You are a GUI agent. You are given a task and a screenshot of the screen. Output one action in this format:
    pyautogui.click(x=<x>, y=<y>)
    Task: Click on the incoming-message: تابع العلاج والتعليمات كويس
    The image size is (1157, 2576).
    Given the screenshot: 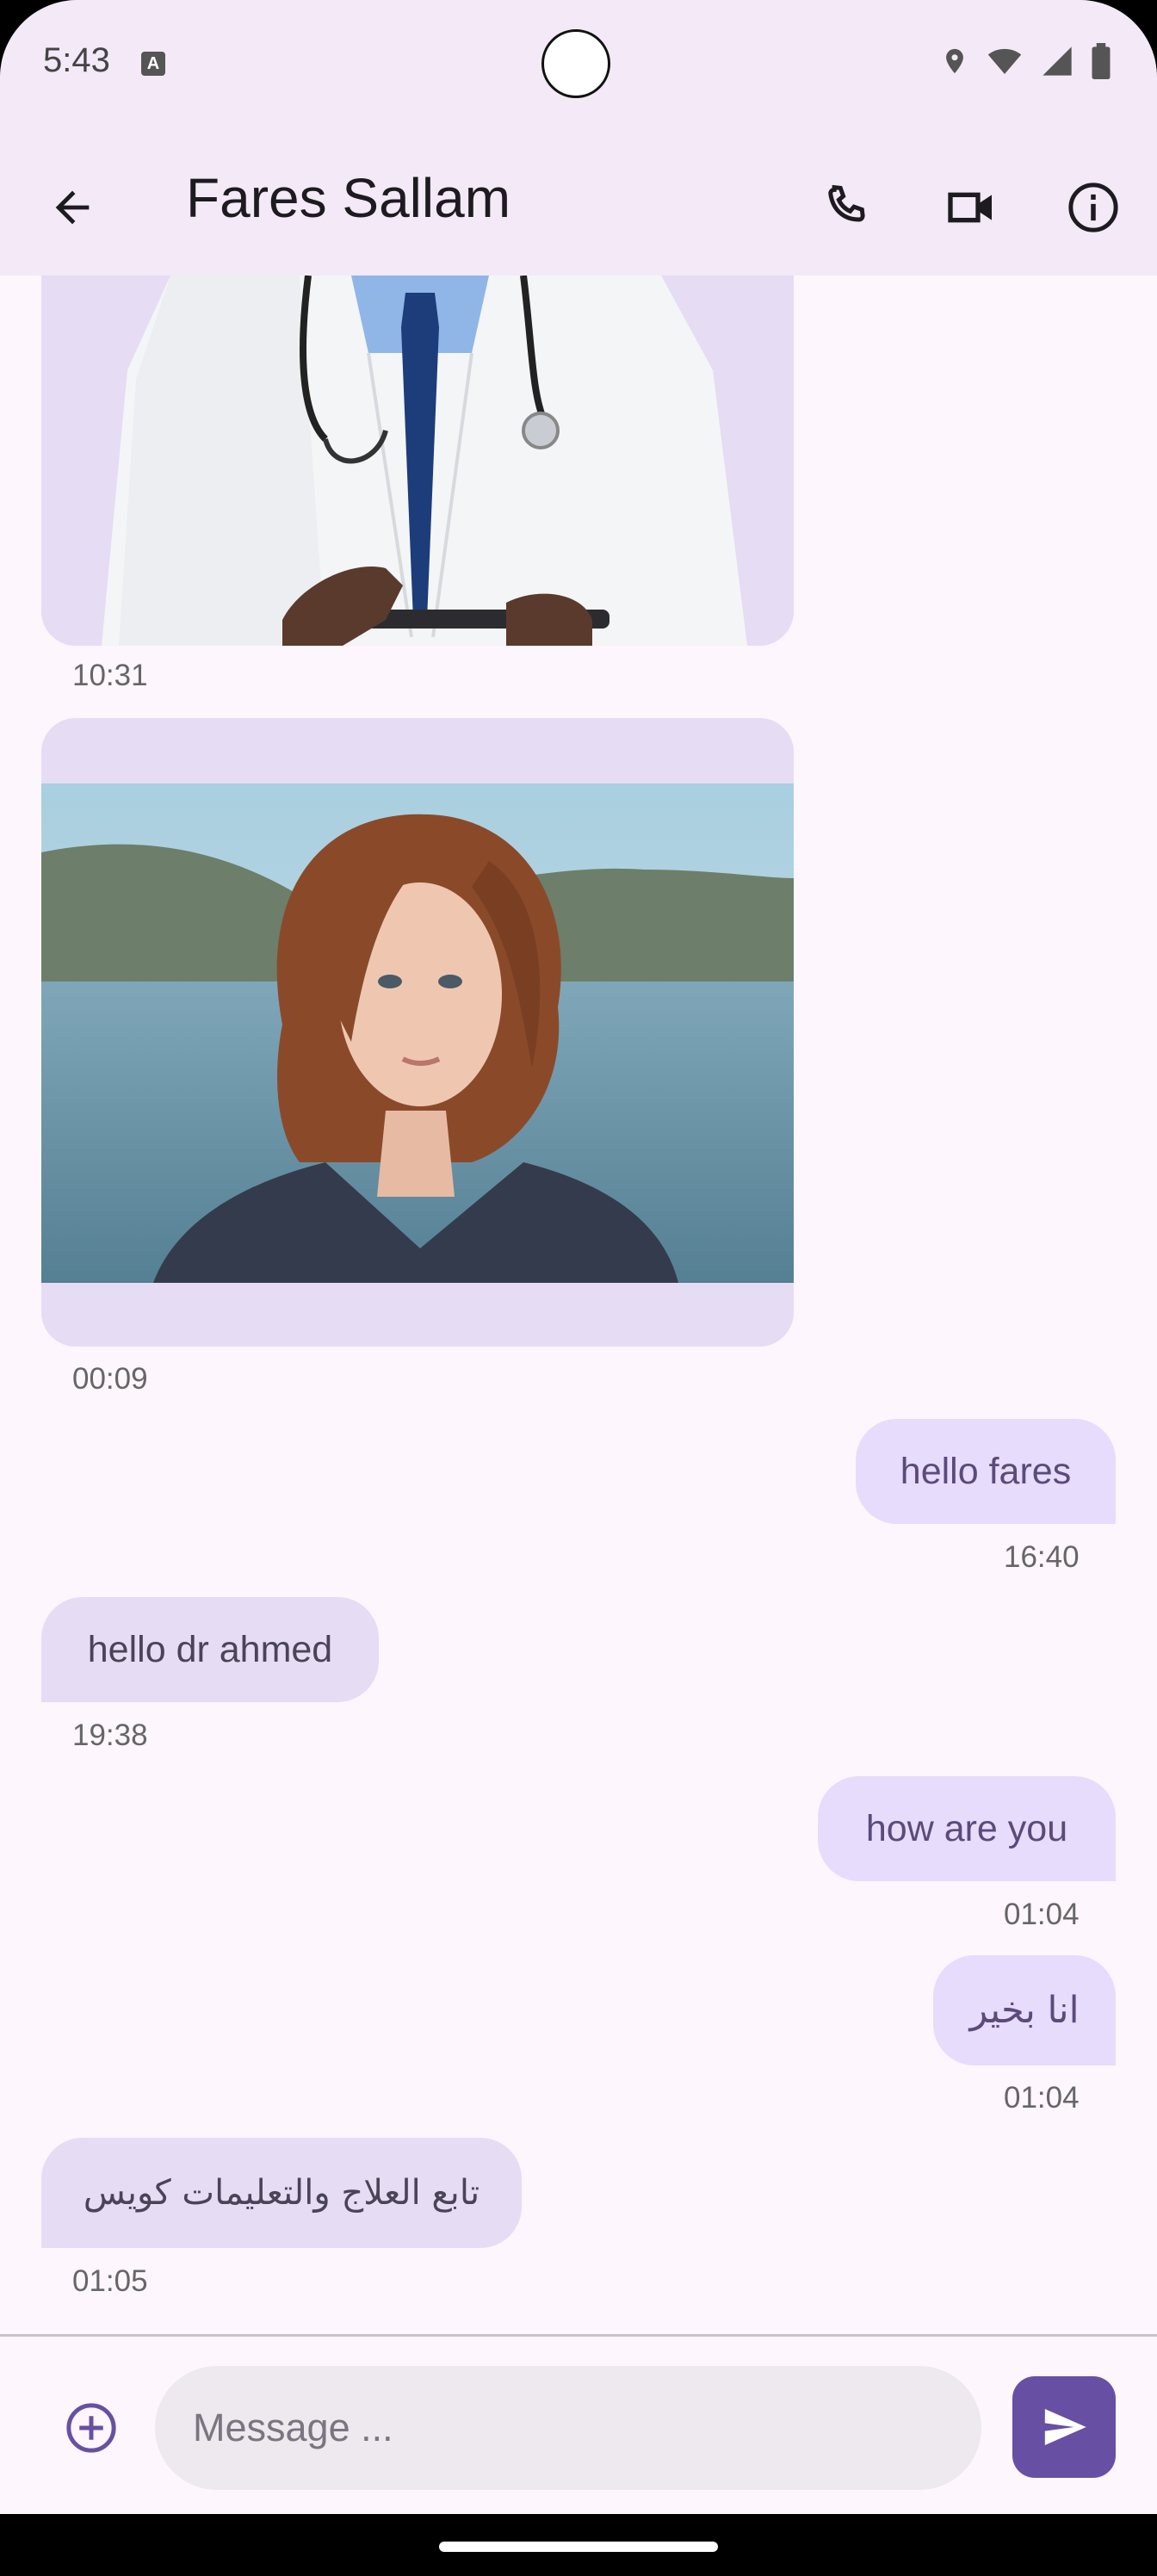 What is the action you would take?
    pyautogui.click(x=281, y=2193)
    